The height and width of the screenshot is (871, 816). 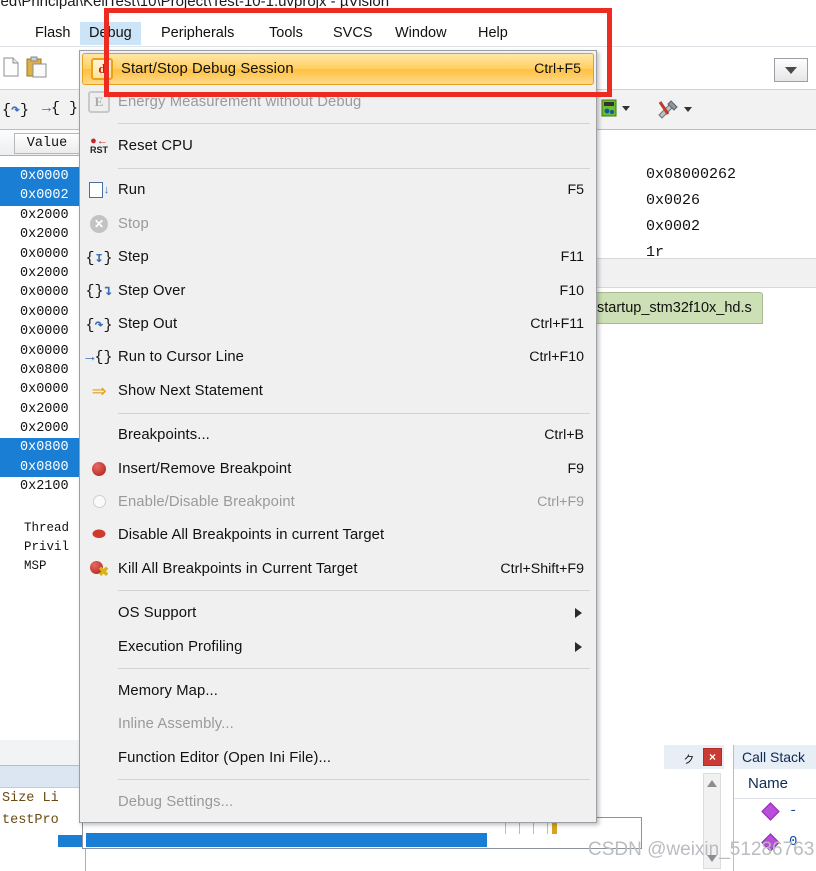 What do you see at coordinates (338, 145) in the screenshot?
I see `menu-item-reset-cpu: ●← RST Reset CPU` at bounding box center [338, 145].